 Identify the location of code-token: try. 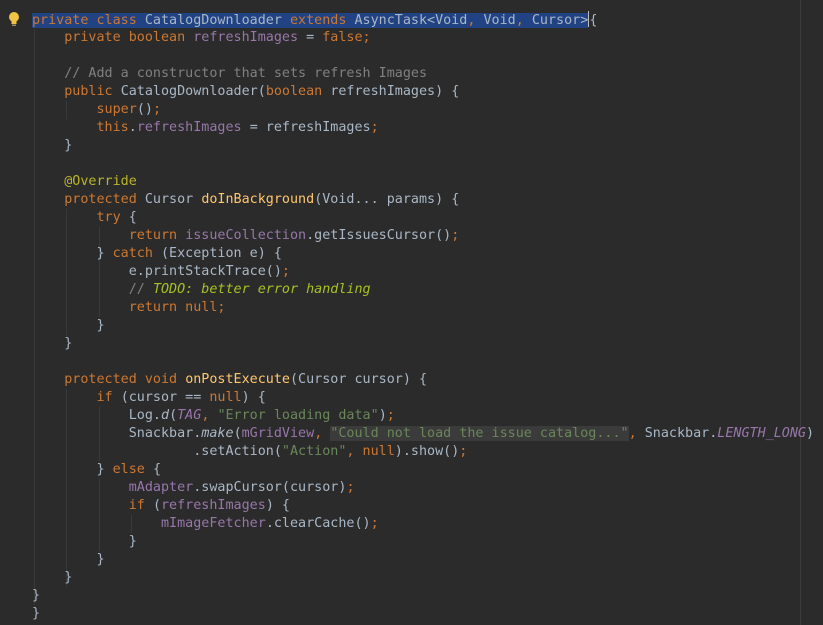
(112, 217).